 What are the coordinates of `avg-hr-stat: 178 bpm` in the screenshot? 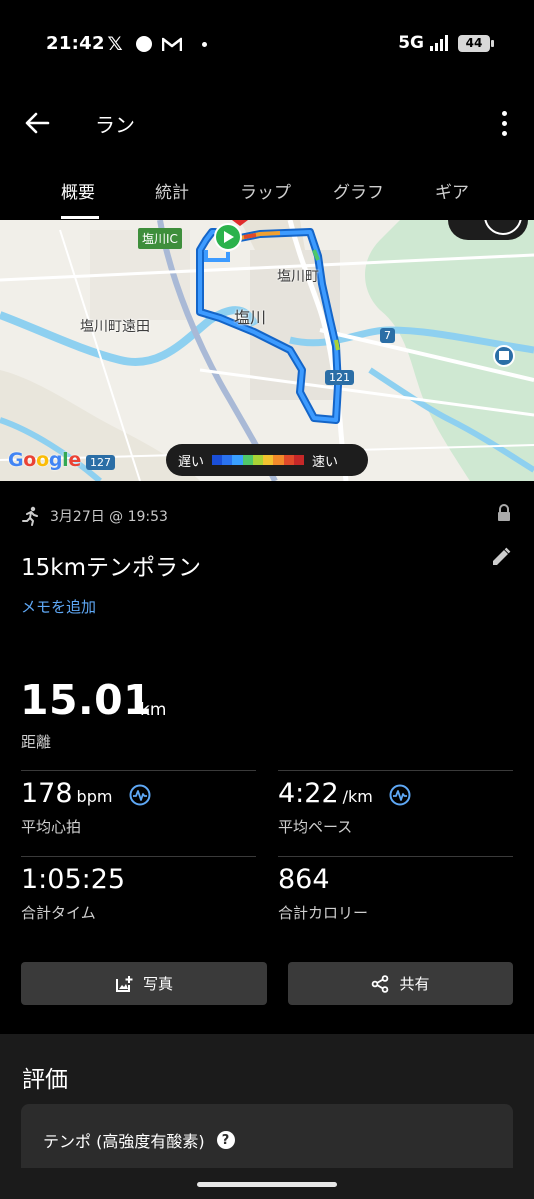 It's located at (86, 793).